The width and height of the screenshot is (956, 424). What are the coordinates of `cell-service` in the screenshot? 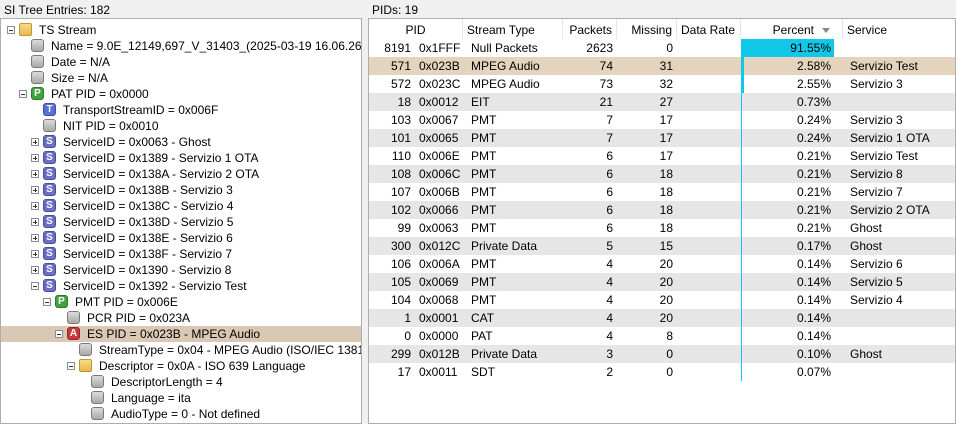 It's located at (902, 336).